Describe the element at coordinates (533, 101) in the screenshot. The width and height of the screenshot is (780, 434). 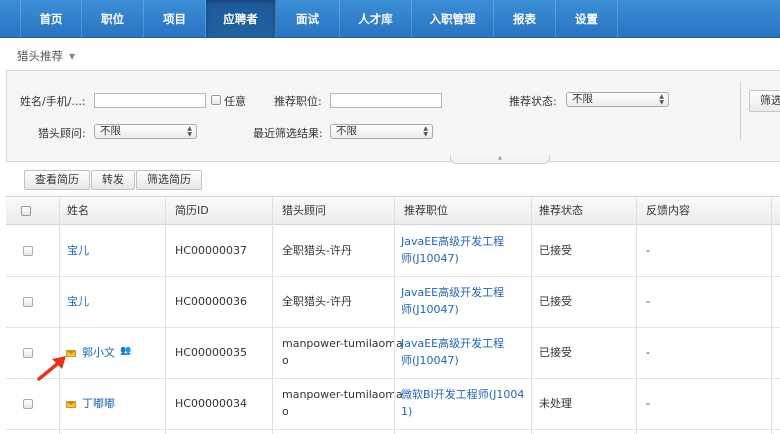
I see `status-filter-label: 推荐状态:` at that location.